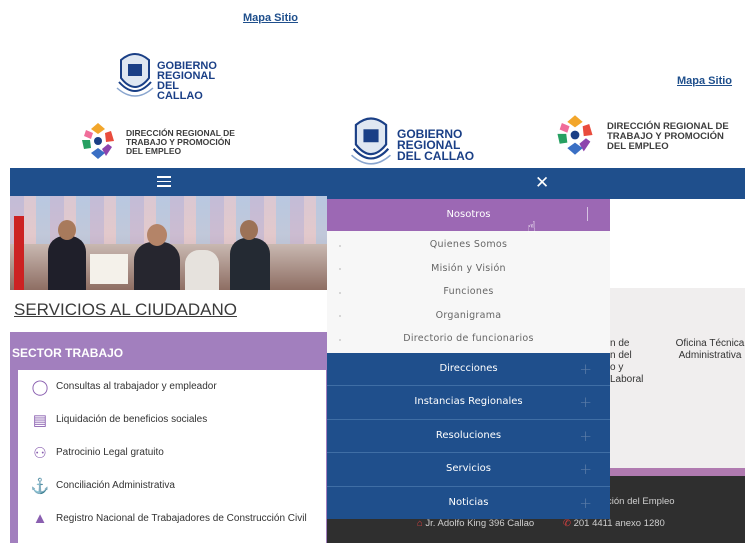 The height and width of the screenshot is (543, 745). I want to click on service-item-conciliacion: ⚓ Conciliación Administrativa, so click(178, 485).